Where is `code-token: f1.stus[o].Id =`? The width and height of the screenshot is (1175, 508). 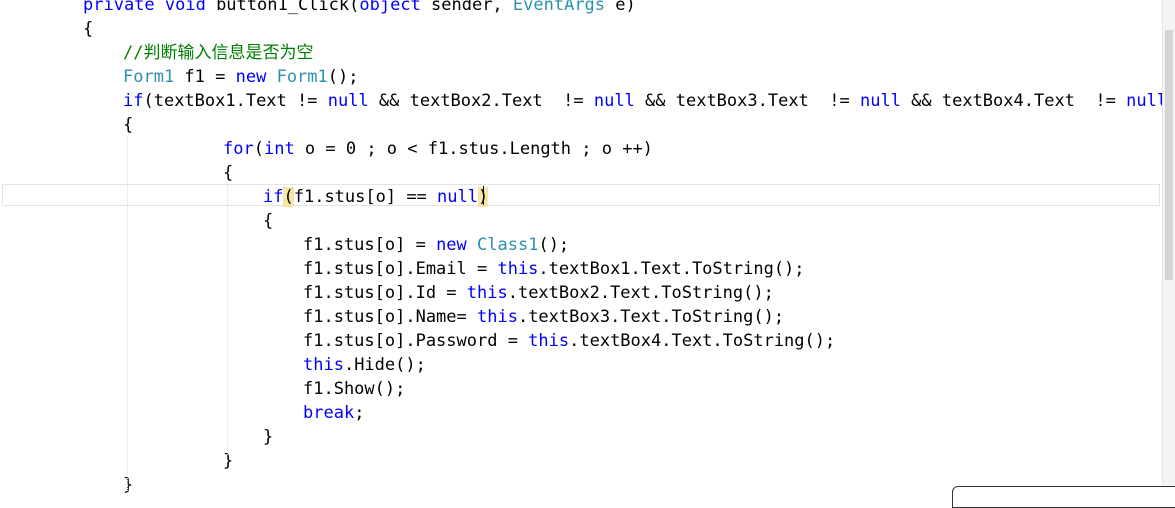 code-token: f1.stus[o].Id = is located at coordinates (385, 293).